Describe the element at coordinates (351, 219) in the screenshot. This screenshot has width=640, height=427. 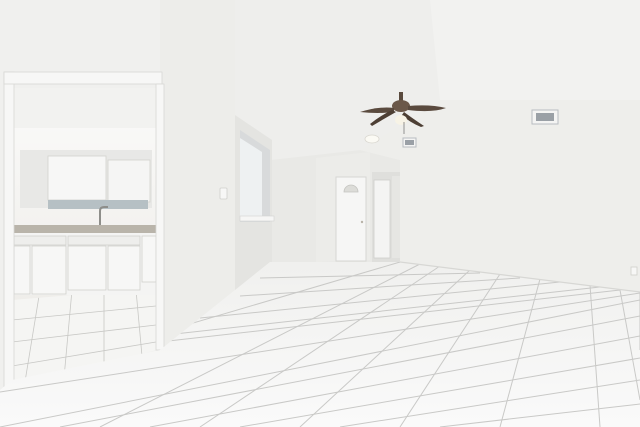
I see `front-door` at that location.